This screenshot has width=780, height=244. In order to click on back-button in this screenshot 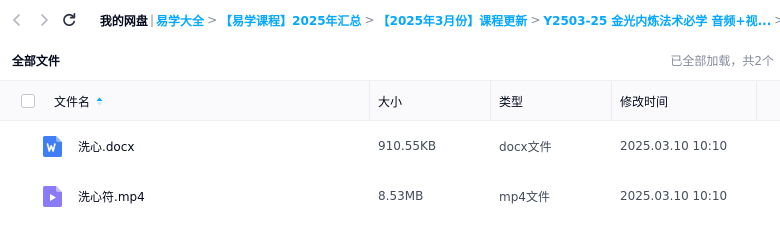, I will do `click(17, 20)`.